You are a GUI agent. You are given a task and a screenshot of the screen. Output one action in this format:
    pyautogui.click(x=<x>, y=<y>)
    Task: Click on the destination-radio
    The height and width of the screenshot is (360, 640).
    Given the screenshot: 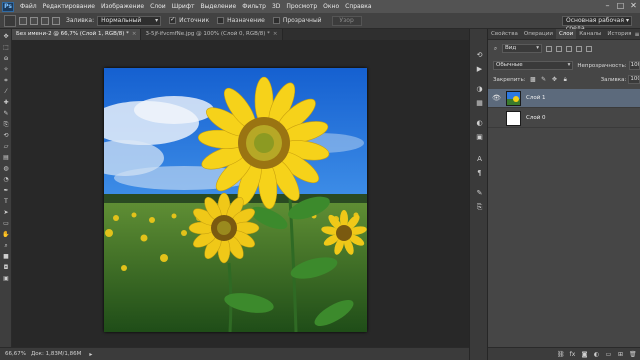 What is the action you would take?
    pyautogui.click(x=221, y=20)
    